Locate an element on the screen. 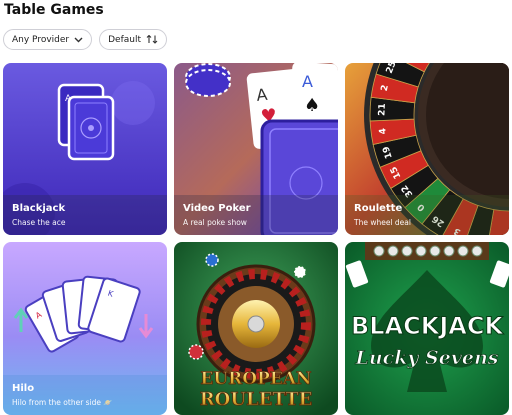  game-subtitle: A real poke show is located at coordinates (215, 222).